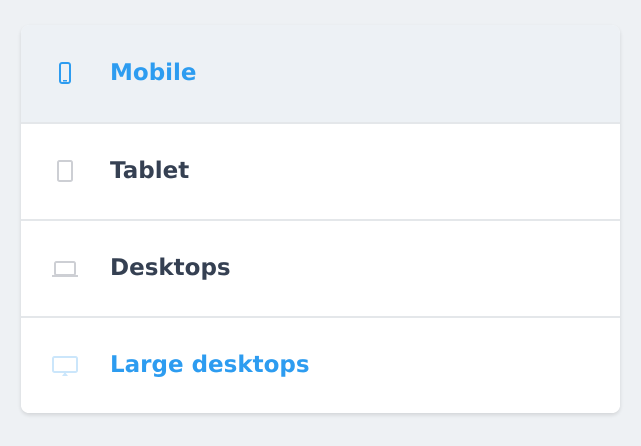 The image size is (641, 446). Describe the element at coordinates (210, 365) in the screenshot. I see `device-label: Large desktops` at that location.